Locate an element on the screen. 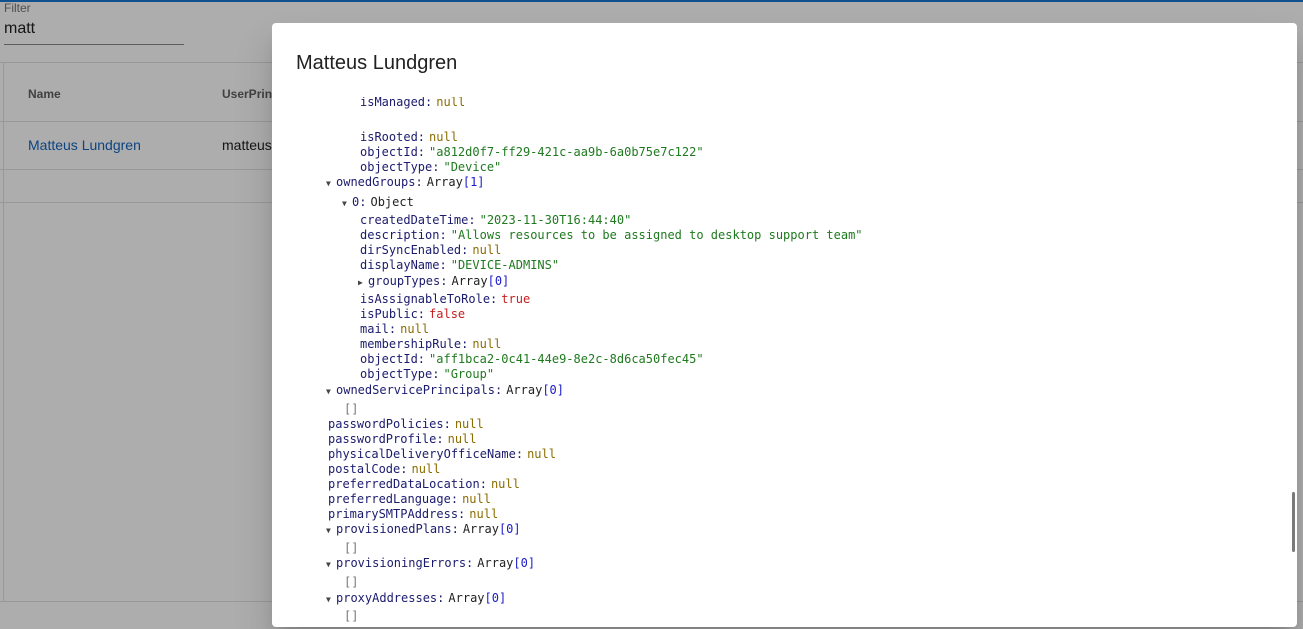 Image resolution: width=1303 pixels, height=629 pixels. field-key: preferredLanguage is located at coordinates (389, 499).